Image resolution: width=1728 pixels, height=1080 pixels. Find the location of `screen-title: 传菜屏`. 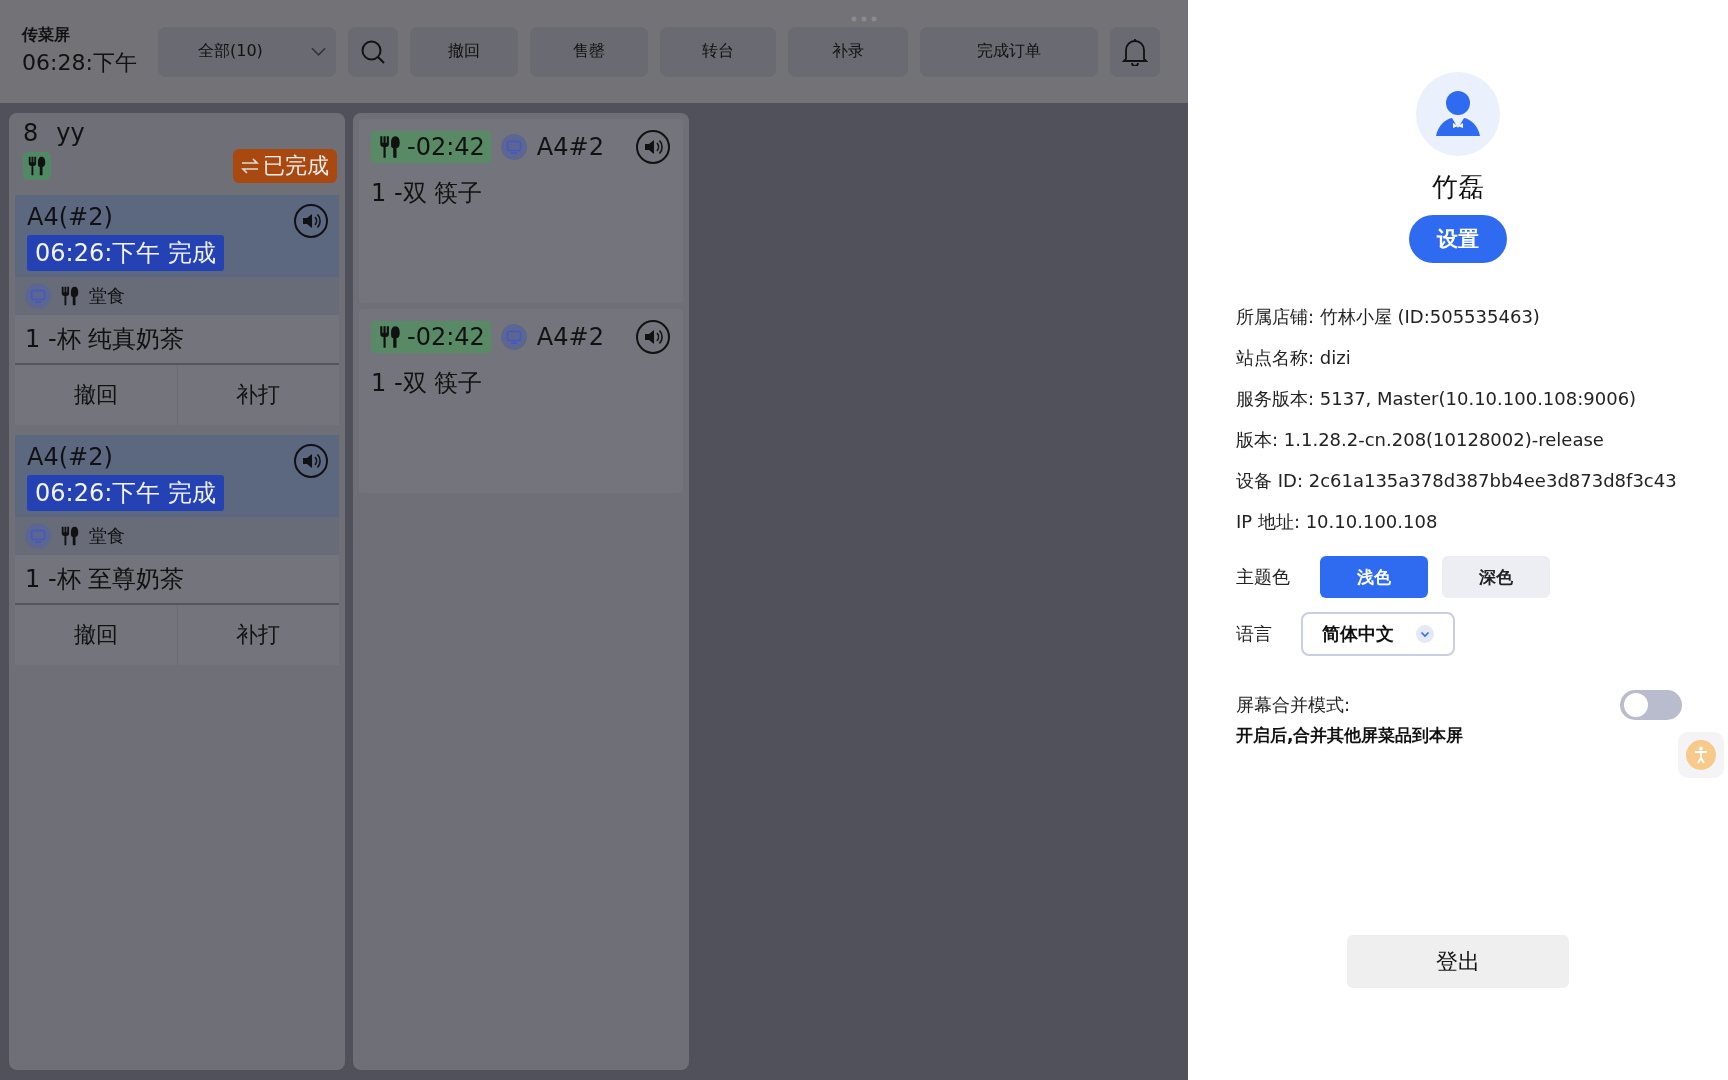

screen-title: 传菜屏 is located at coordinates (46, 35).